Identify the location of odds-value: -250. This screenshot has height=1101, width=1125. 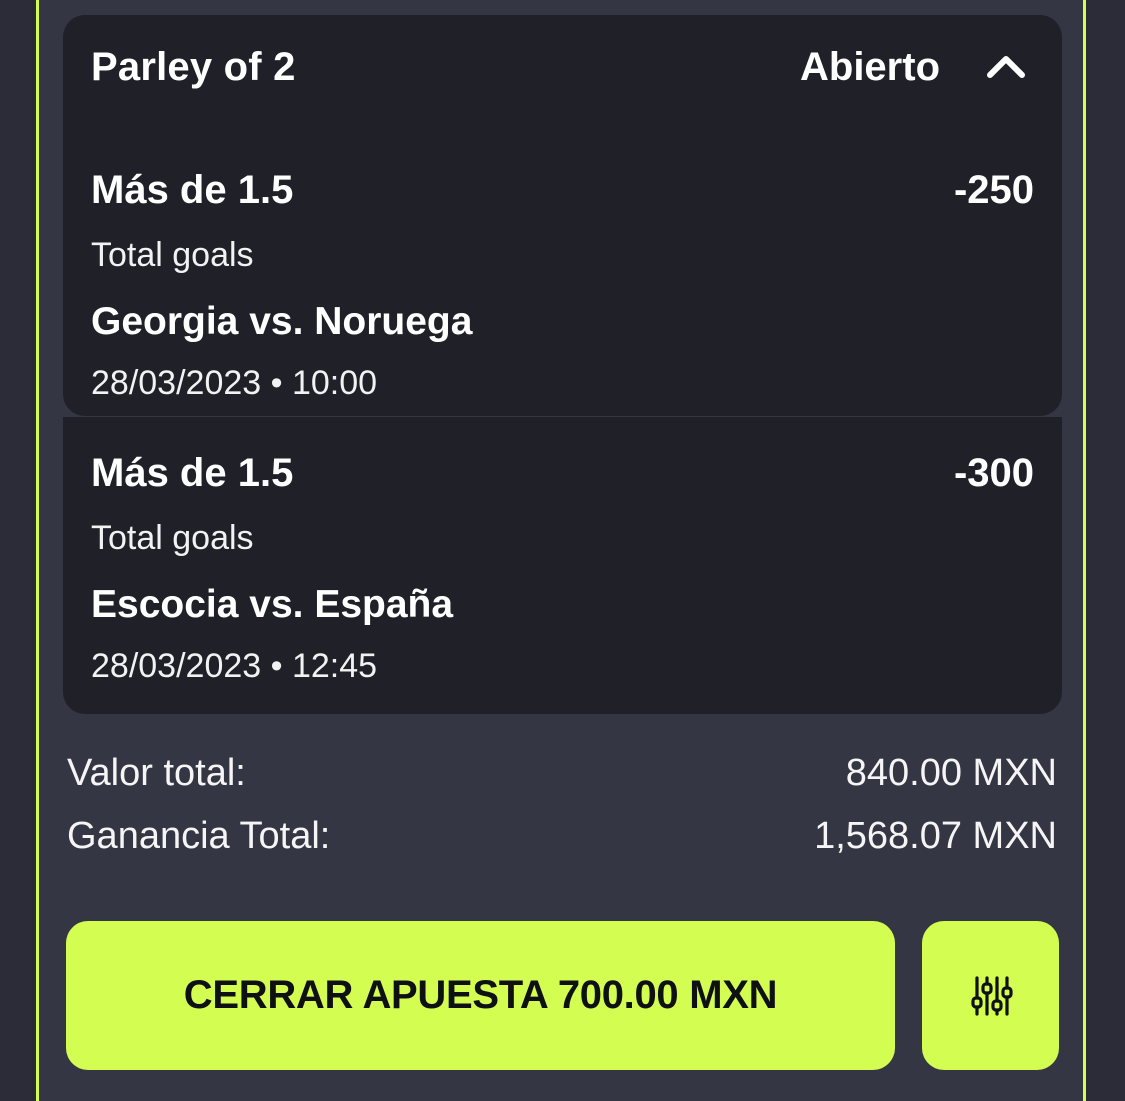
(993, 190).